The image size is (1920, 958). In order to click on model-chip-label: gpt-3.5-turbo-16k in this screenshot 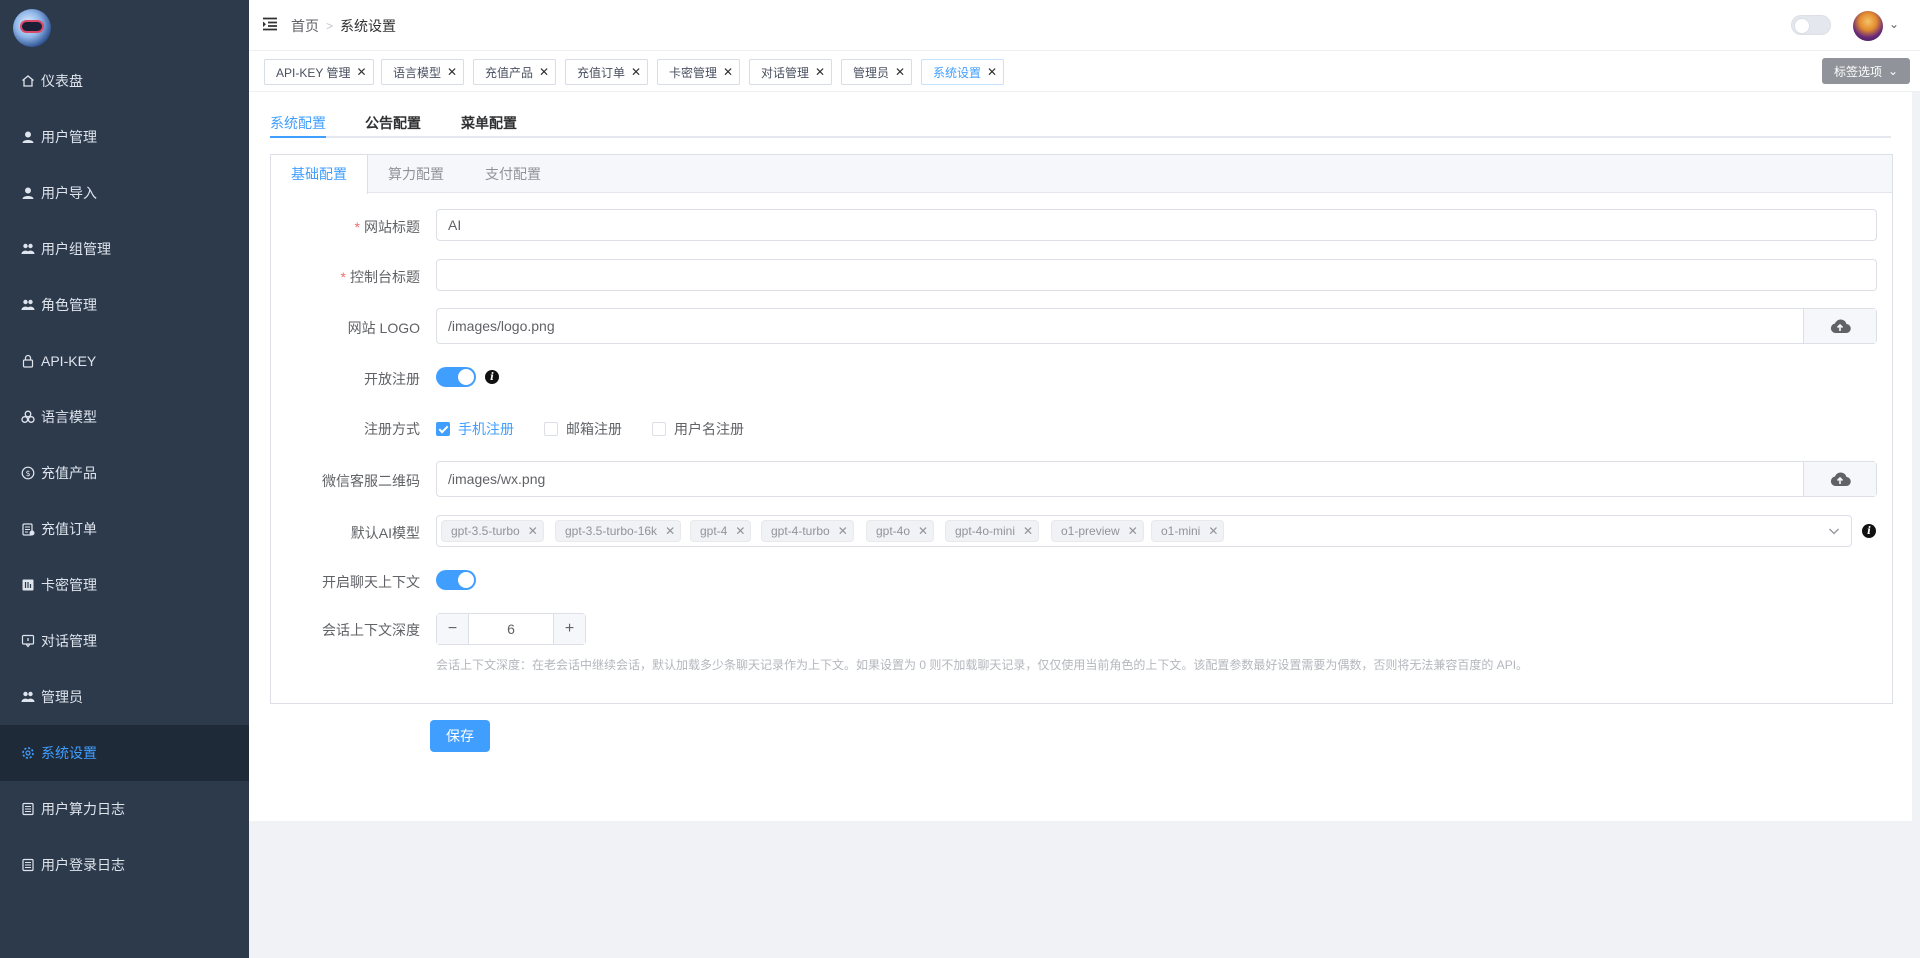, I will do `click(611, 531)`.